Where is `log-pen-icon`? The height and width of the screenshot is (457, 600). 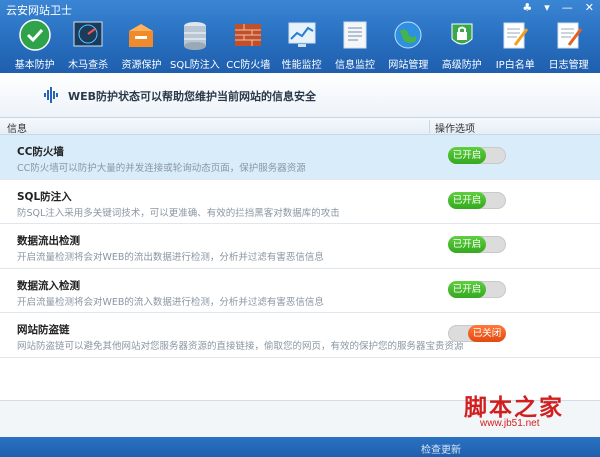
log-pen-icon is located at coordinates (569, 35).